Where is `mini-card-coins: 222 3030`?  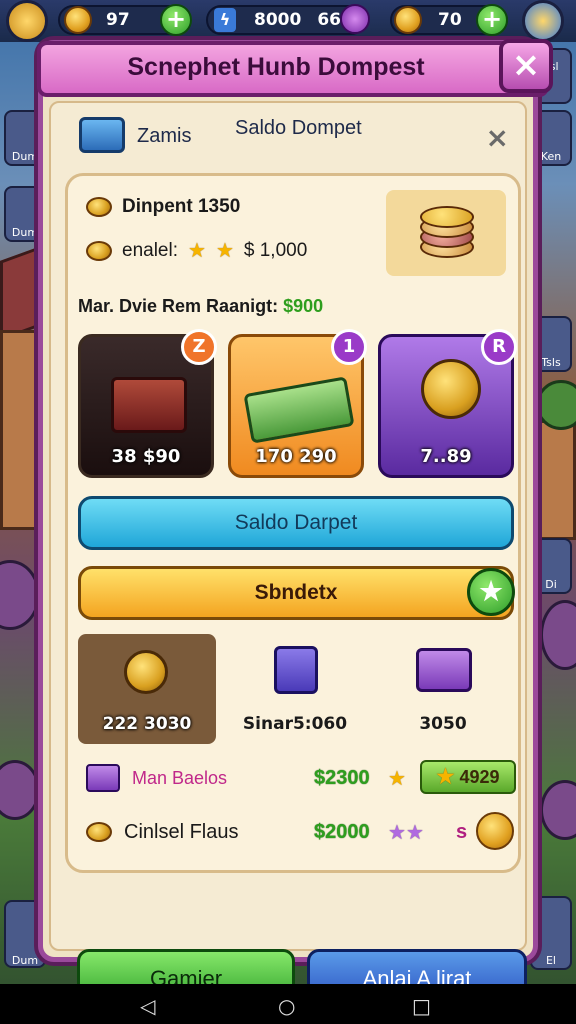
mini-card-coins: 222 3030 is located at coordinates (147, 689).